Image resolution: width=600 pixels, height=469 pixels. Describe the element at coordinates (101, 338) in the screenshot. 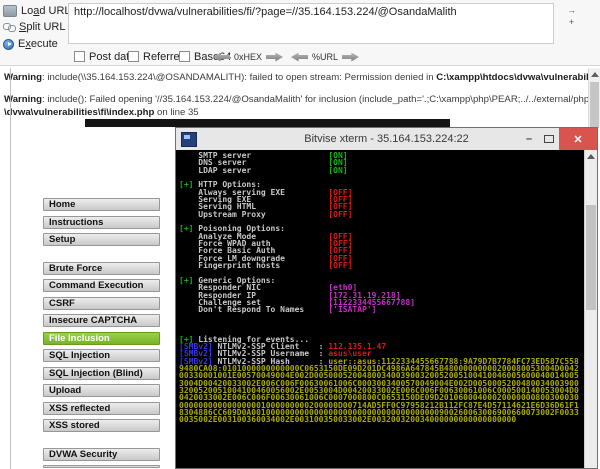

I see `sidebar-item-file-inclusion: File Inclusion` at that location.